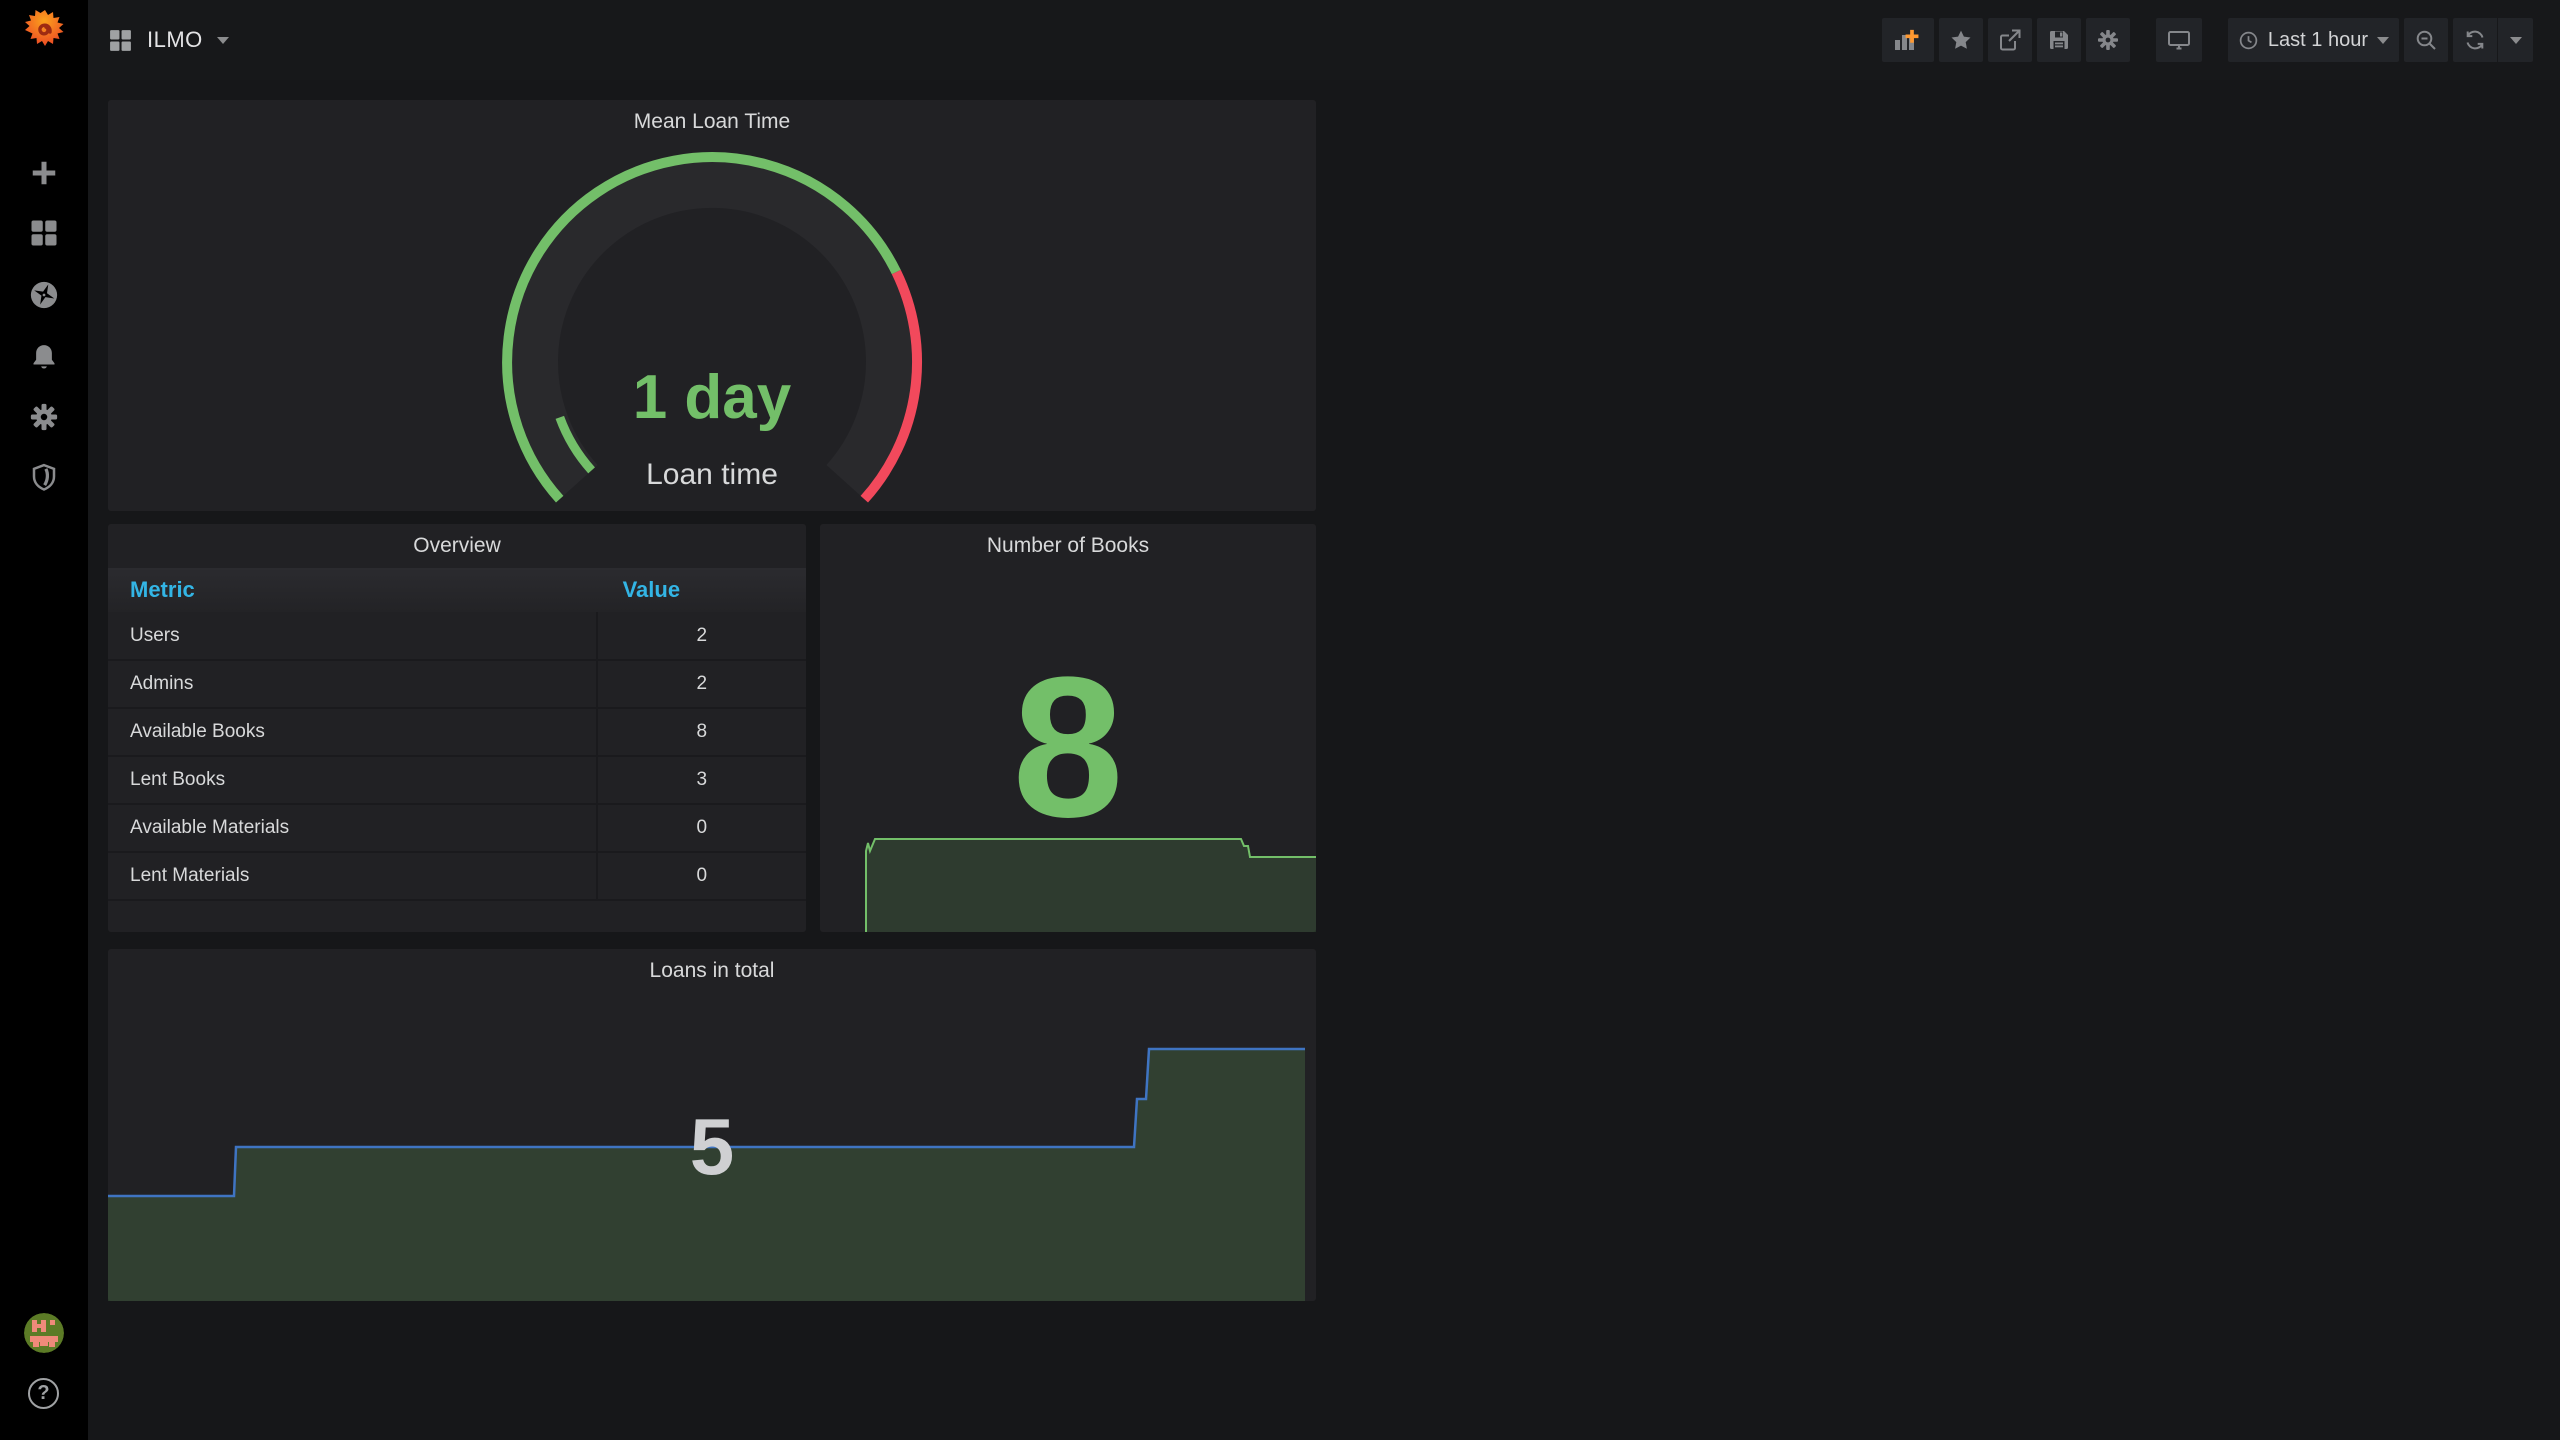 The image size is (2560, 1440). Describe the element at coordinates (712, 971) in the screenshot. I see `panel-title: Loans in total` at that location.